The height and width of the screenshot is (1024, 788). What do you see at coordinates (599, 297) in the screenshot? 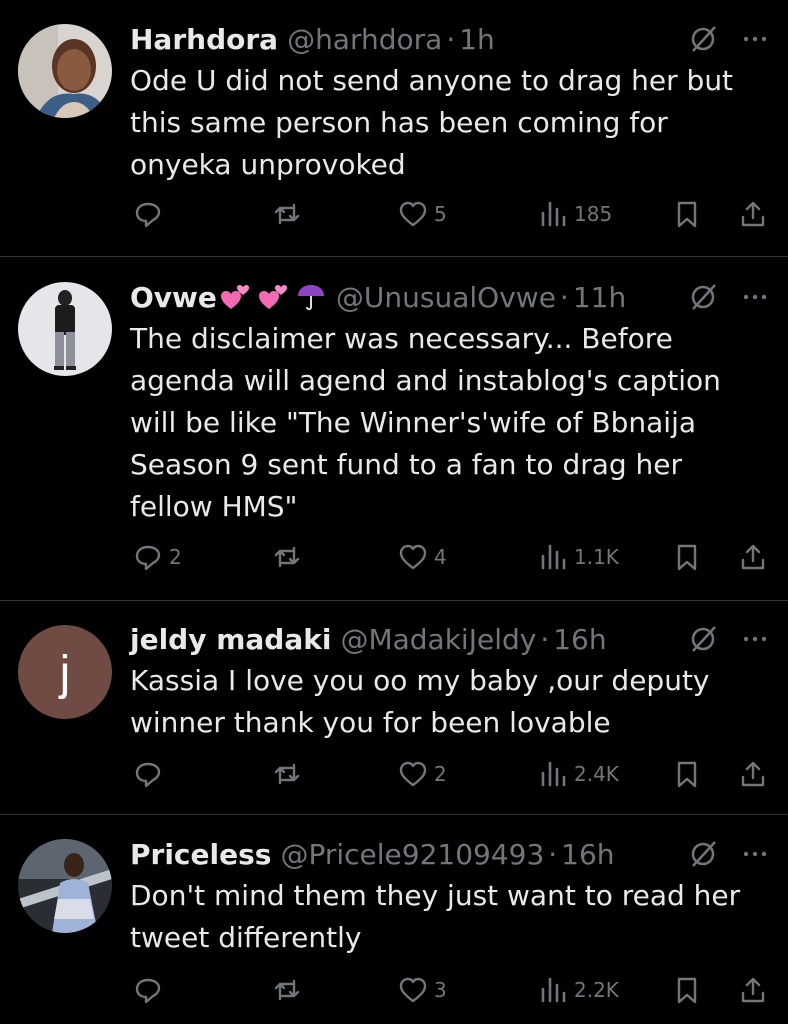
I see `timestamp: 11h` at bounding box center [599, 297].